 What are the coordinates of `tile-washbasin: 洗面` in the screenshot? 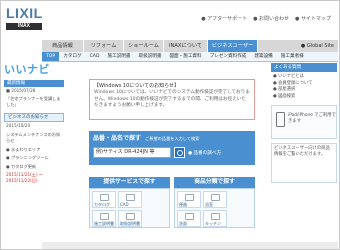 It's located at (189, 218).